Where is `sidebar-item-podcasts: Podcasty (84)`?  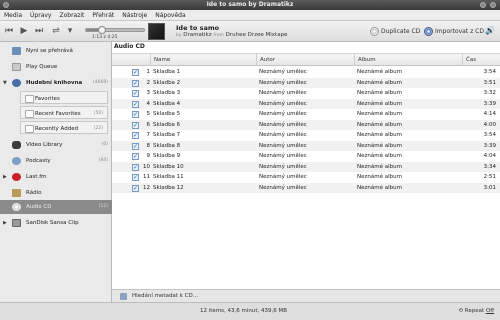
sidebar-item-podcasts: Podcasty (84) is located at coordinates (56, 161).